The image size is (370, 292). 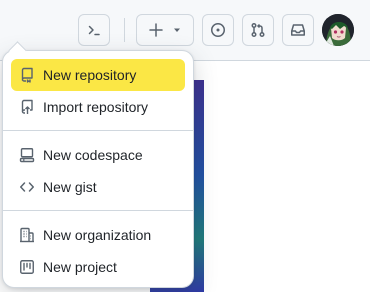 I want to click on command-palette-button, so click(x=94, y=30).